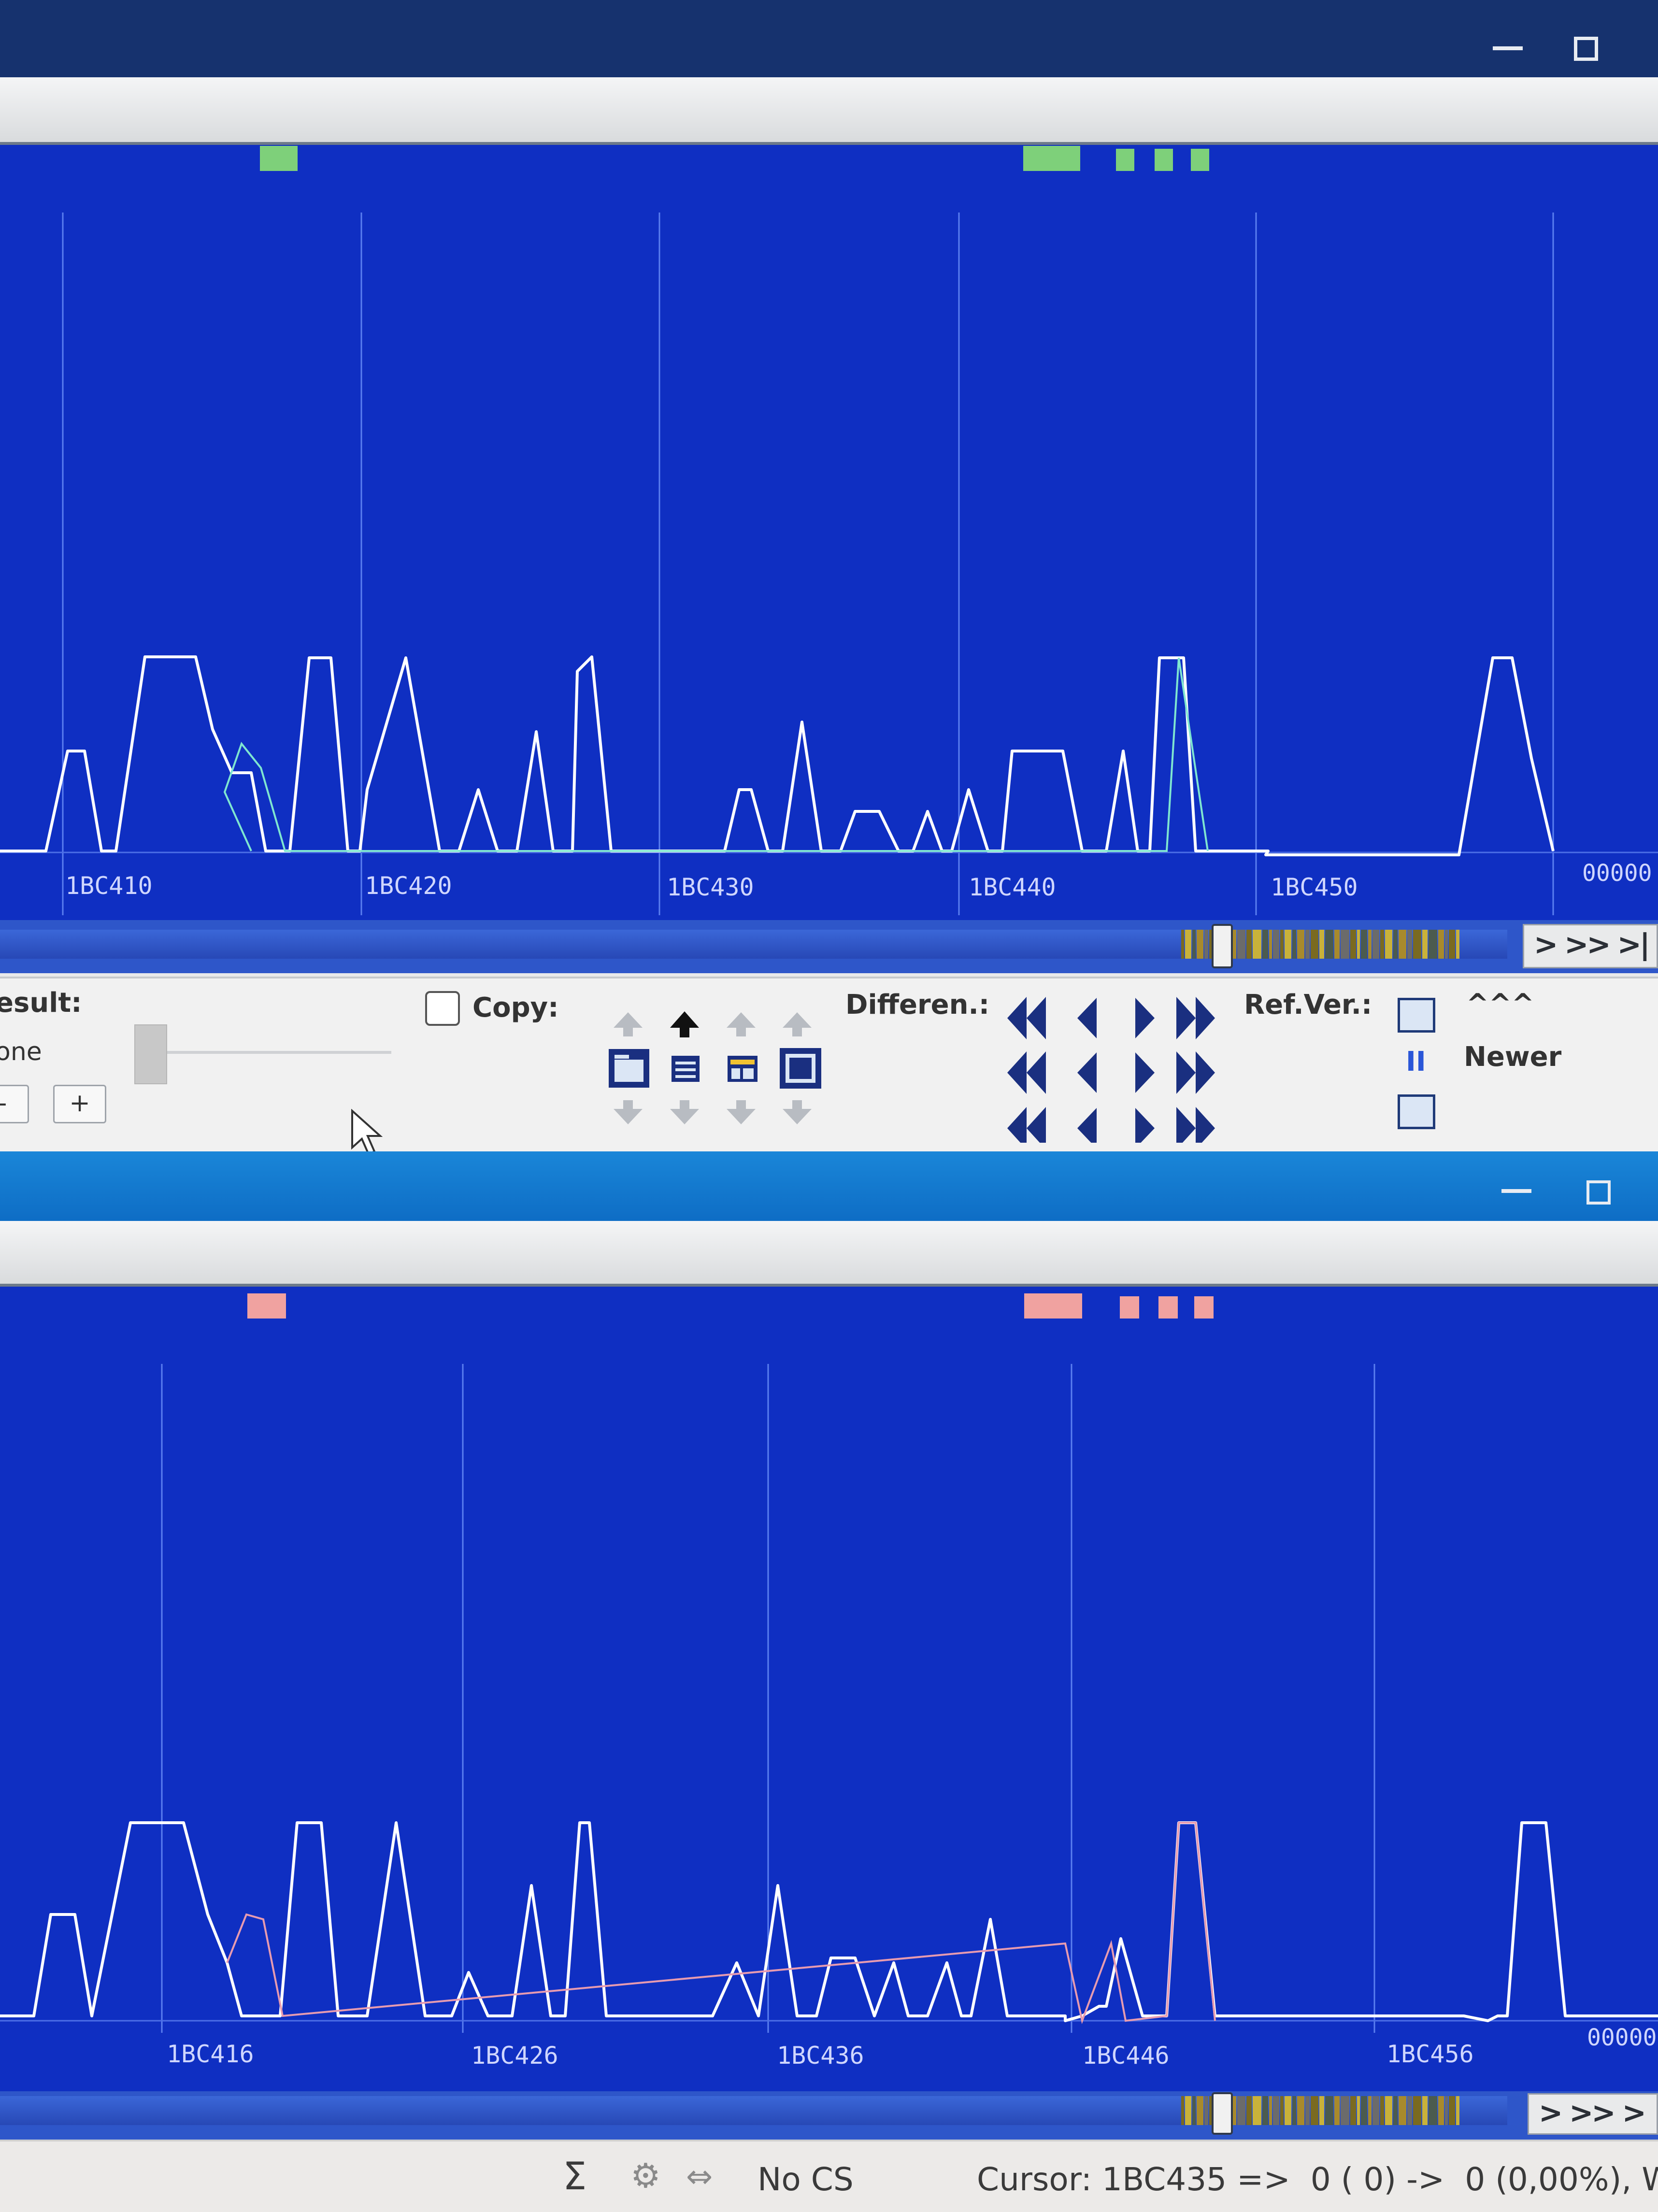 This screenshot has height=2212, width=1658. What do you see at coordinates (711, 887) in the screenshot?
I see `address-label: 1BC430` at bounding box center [711, 887].